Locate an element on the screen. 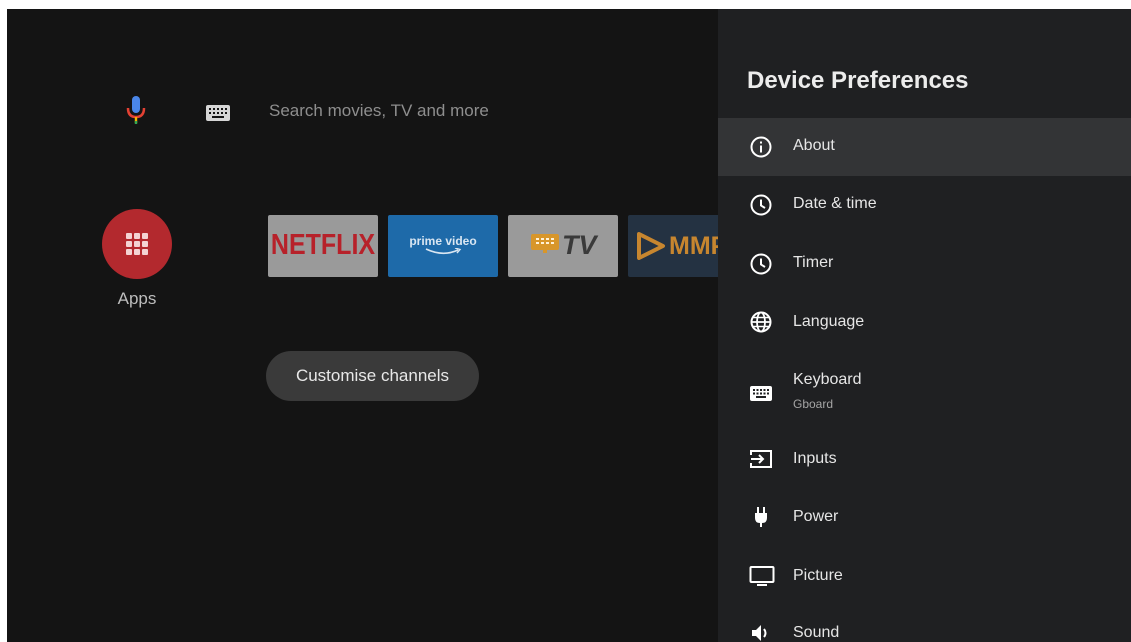  menu-item-about: About is located at coordinates (924, 147).